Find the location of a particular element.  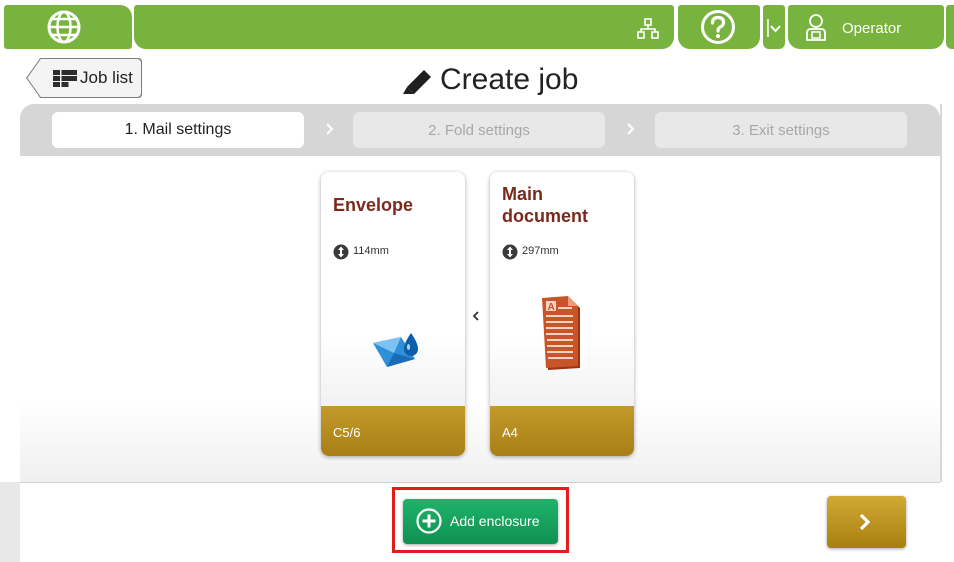

top-bar: Operator is located at coordinates (477, 27).